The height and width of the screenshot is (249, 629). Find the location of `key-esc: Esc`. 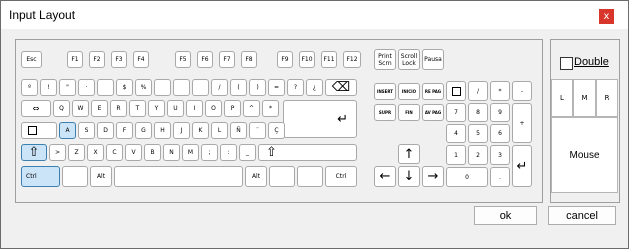

key-esc: Esc is located at coordinates (31, 59).